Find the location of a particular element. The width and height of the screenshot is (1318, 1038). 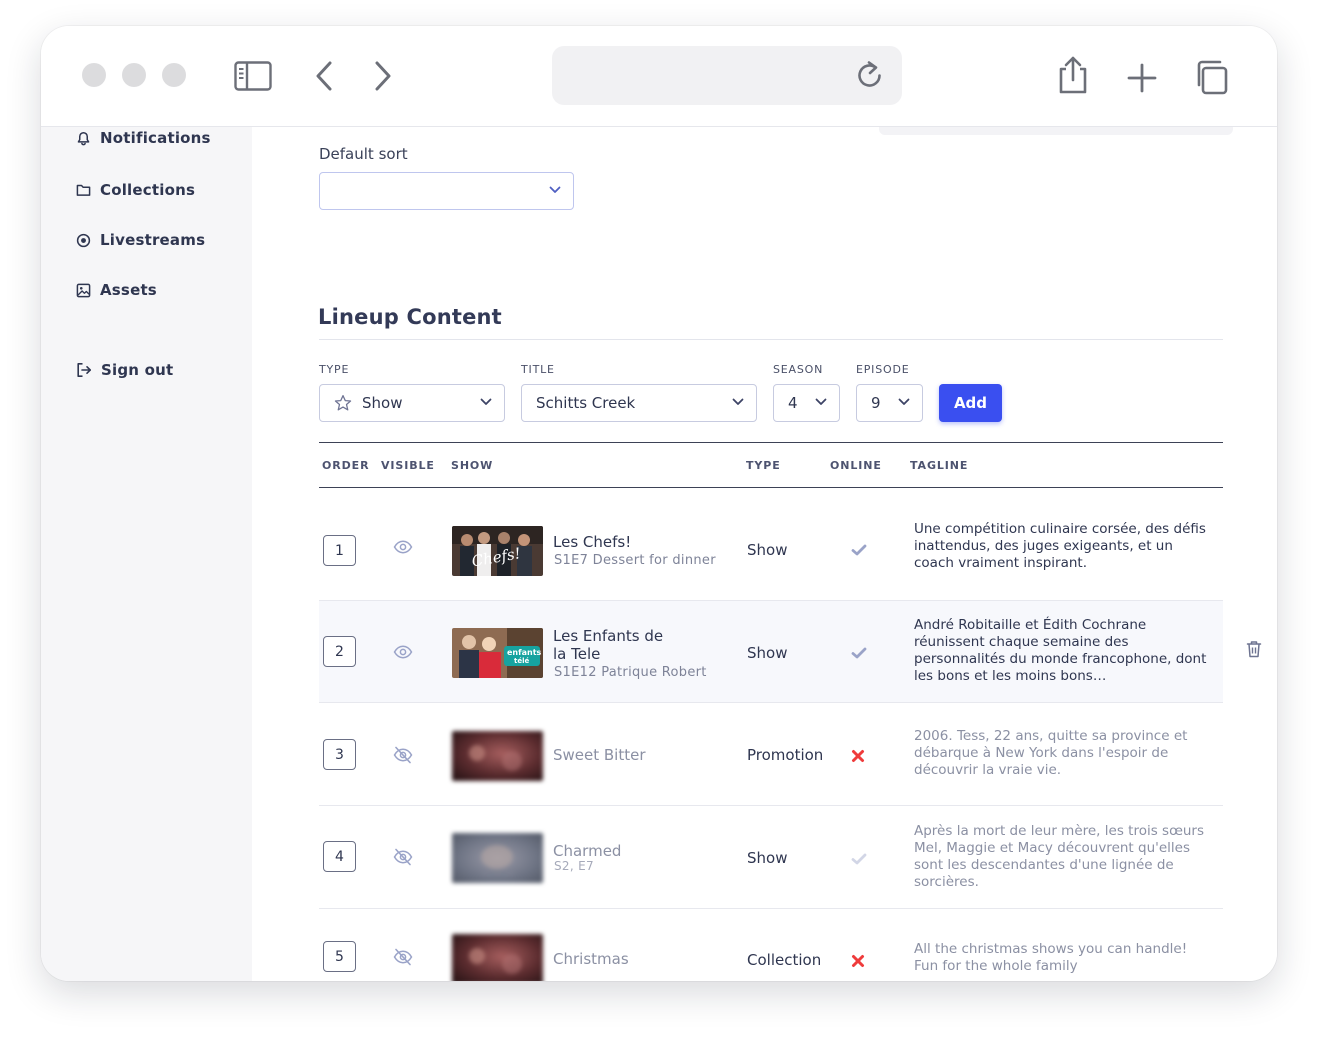

window-minimize-dot is located at coordinates (134, 75).